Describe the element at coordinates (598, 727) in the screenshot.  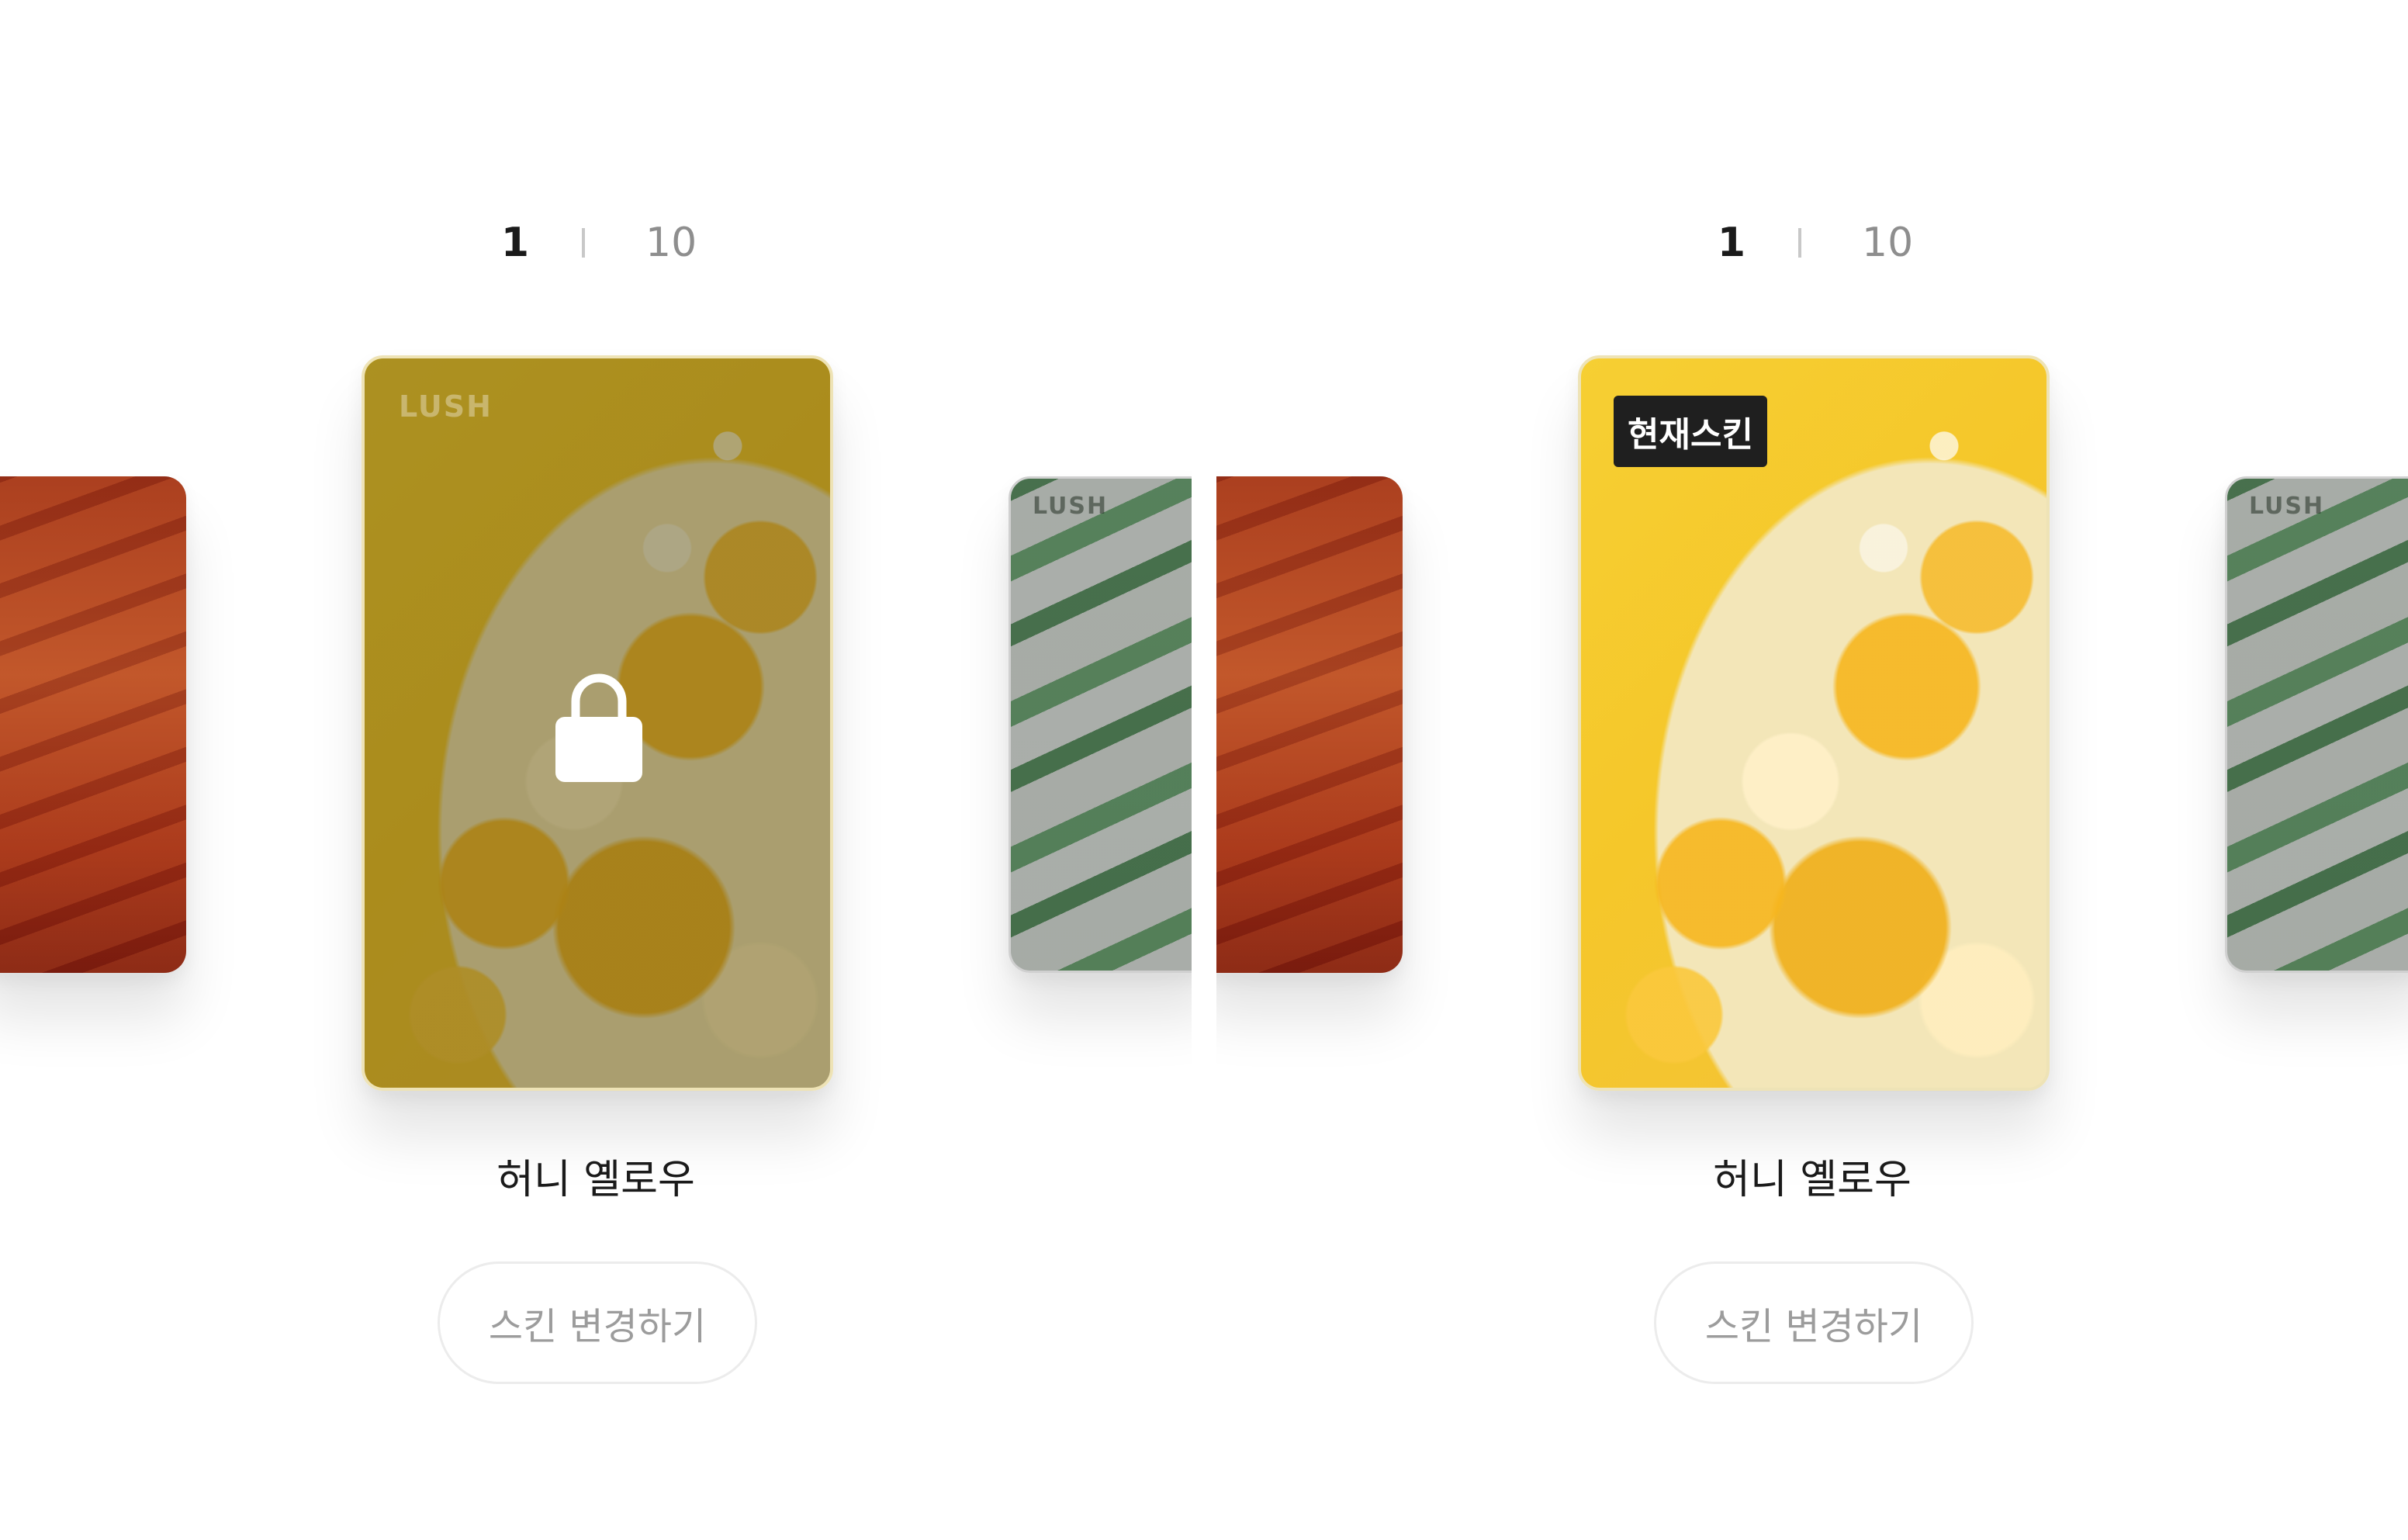
I see `lock-icon` at that location.